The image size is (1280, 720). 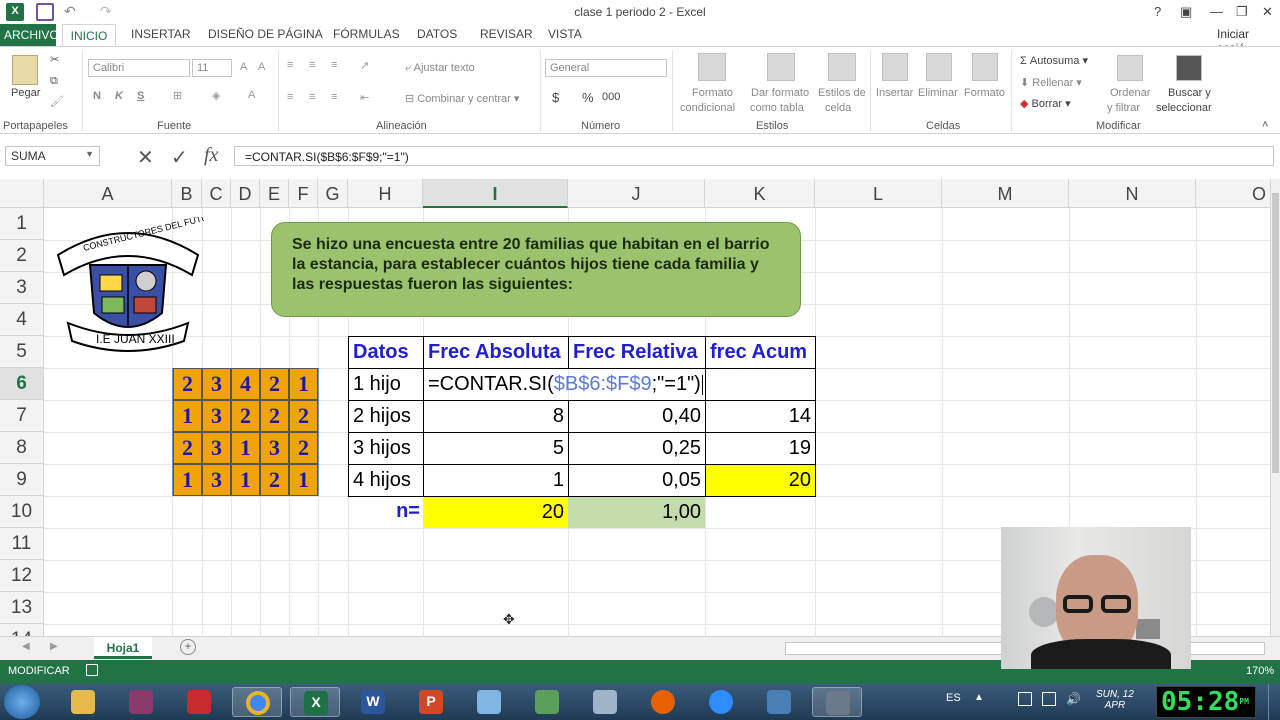 I want to click on total-abs: 20, so click(x=495, y=512).